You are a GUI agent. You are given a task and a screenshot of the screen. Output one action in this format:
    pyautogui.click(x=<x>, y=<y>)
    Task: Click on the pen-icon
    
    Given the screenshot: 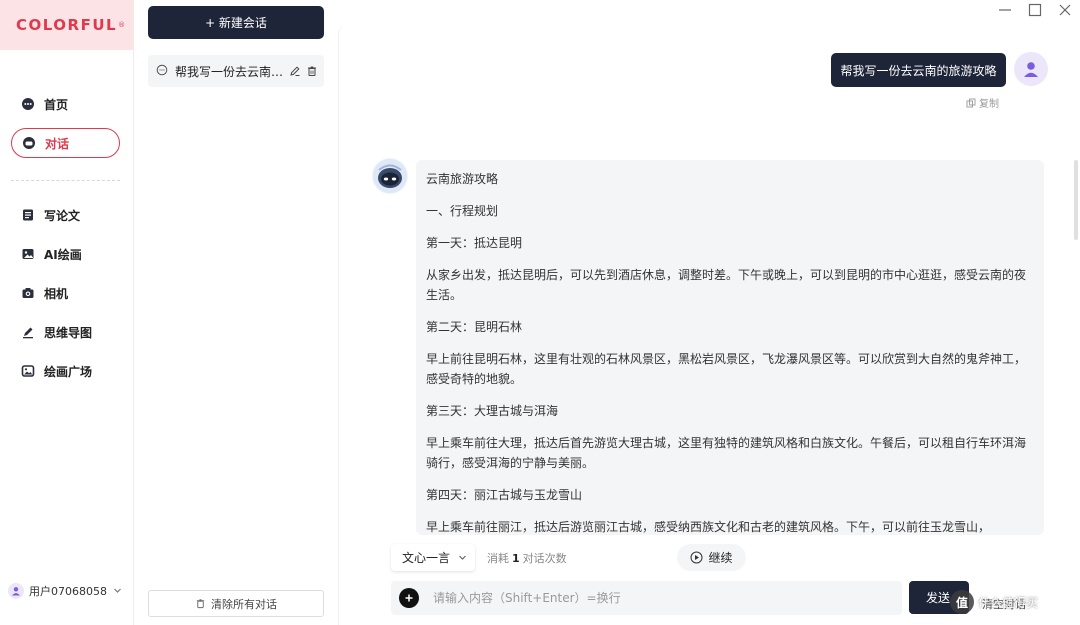 What is the action you would take?
    pyautogui.click(x=28, y=332)
    